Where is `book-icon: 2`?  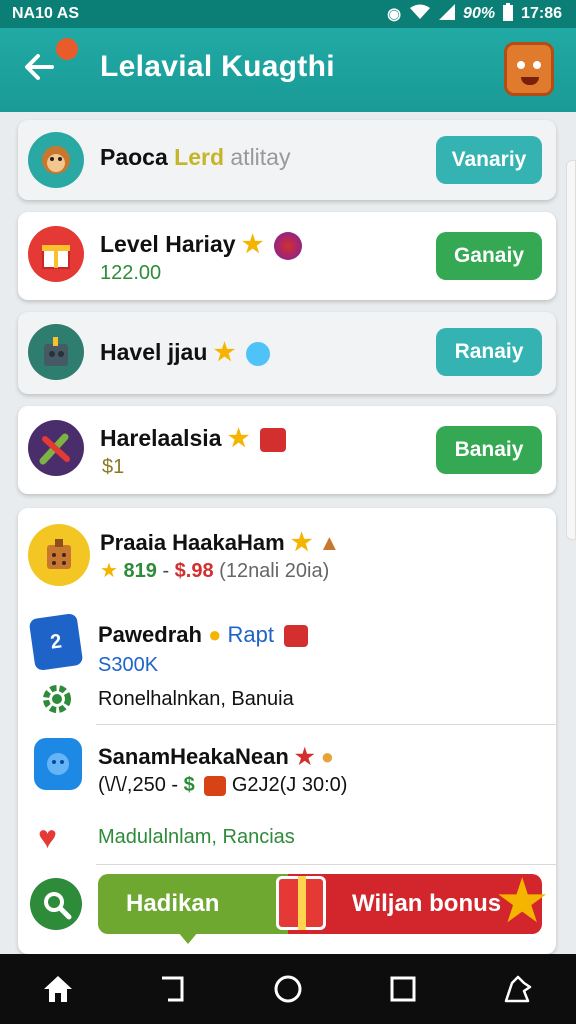
book-icon: 2 is located at coordinates (56, 642).